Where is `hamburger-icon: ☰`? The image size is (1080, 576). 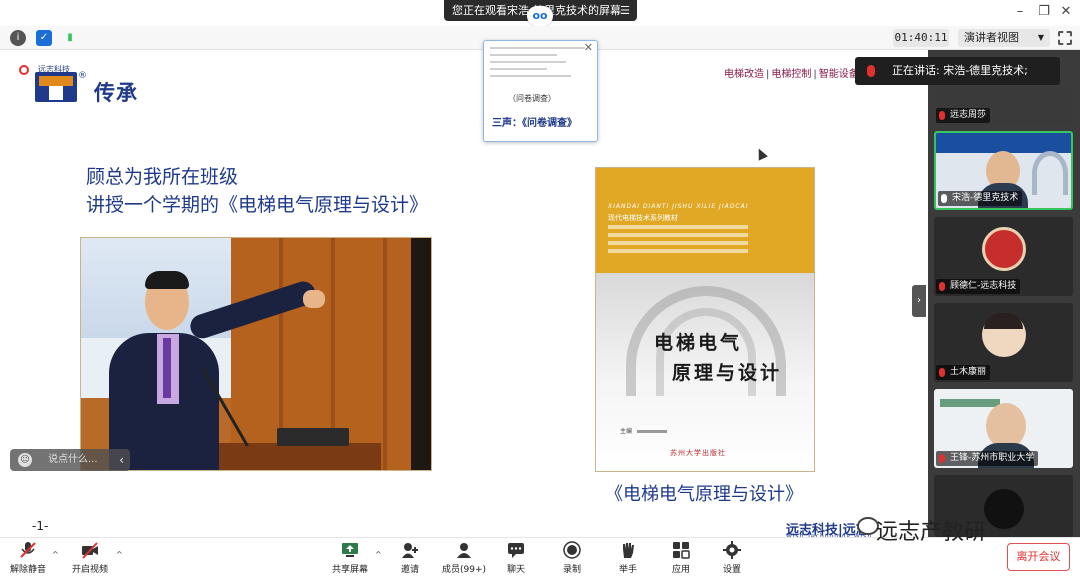 hamburger-icon: ☰ is located at coordinates (625, 10).